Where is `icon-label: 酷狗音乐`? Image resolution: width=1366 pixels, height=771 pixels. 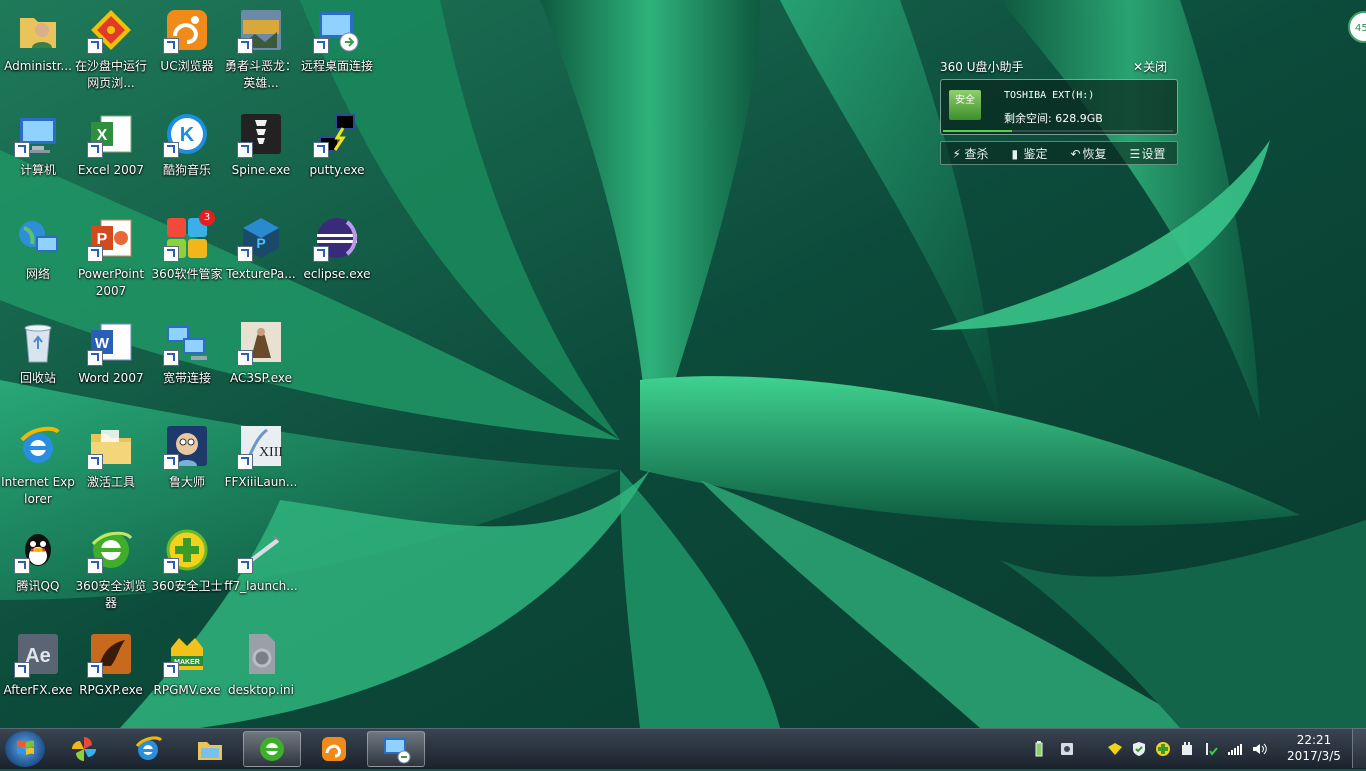
icon-label: 酷狗音乐 is located at coordinates (186, 170).